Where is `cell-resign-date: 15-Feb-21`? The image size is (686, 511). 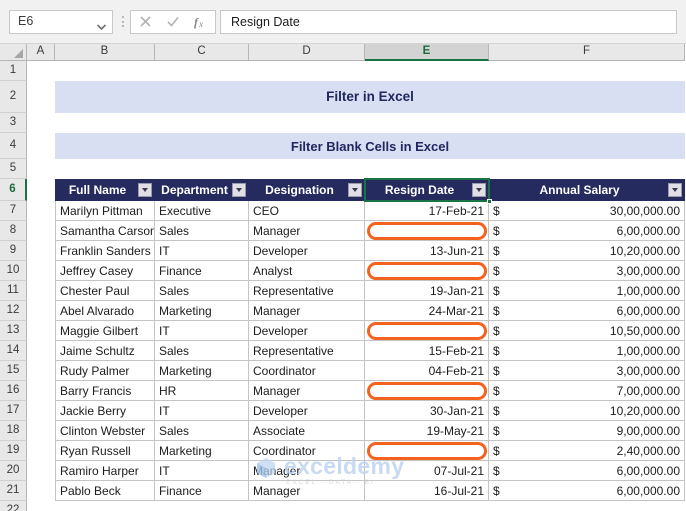 cell-resign-date: 15-Feb-21 is located at coordinates (427, 351).